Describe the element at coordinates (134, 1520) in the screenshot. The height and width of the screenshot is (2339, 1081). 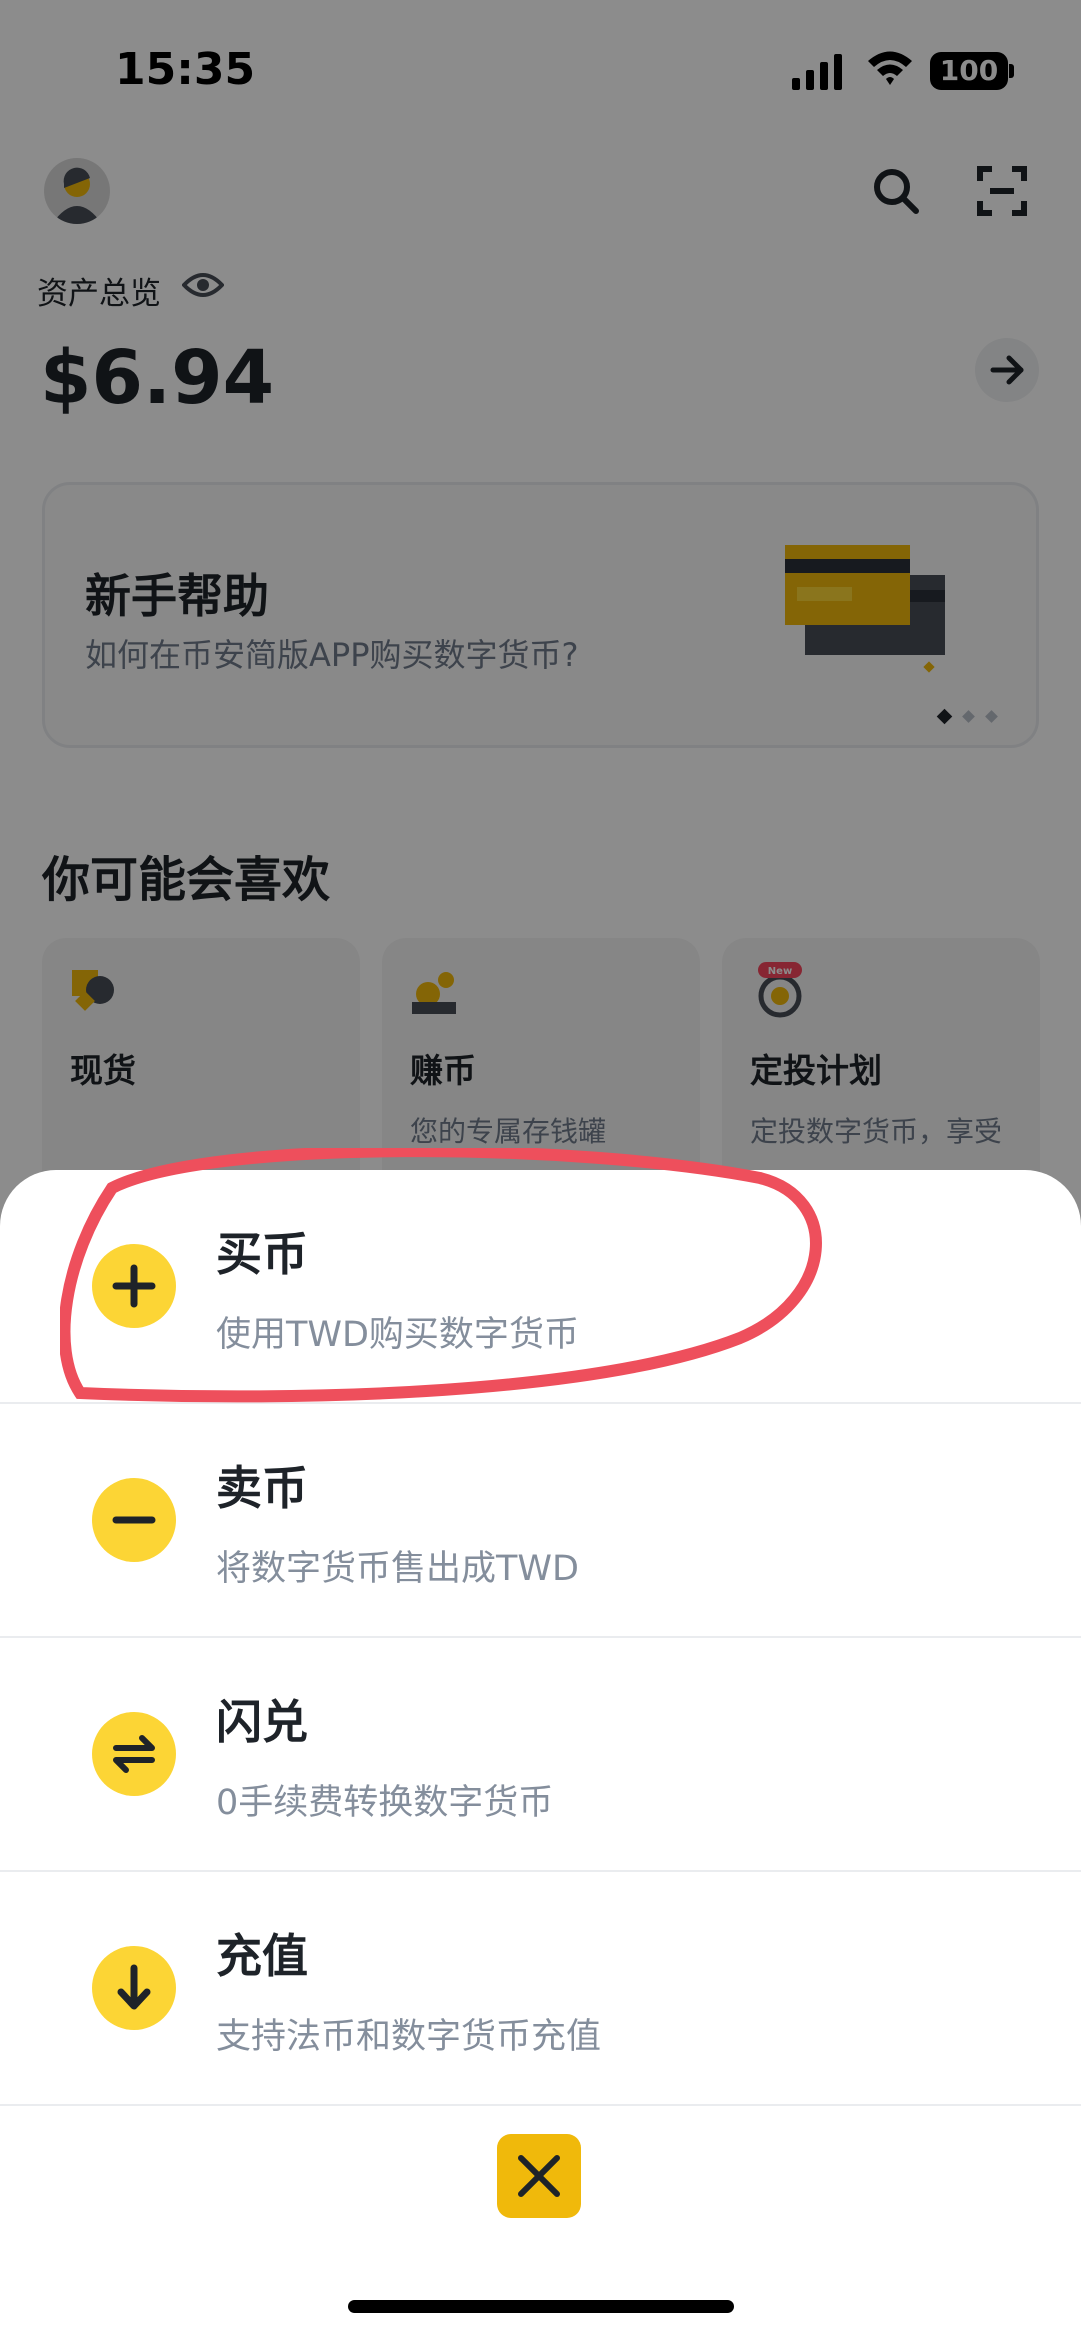
I see `minus-icon` at that location.